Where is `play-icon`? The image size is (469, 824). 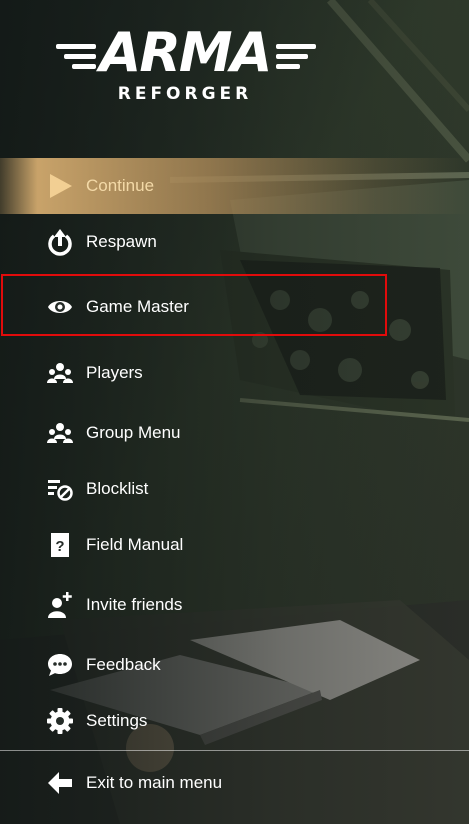
play-icon is located at coordinates (61, 186).